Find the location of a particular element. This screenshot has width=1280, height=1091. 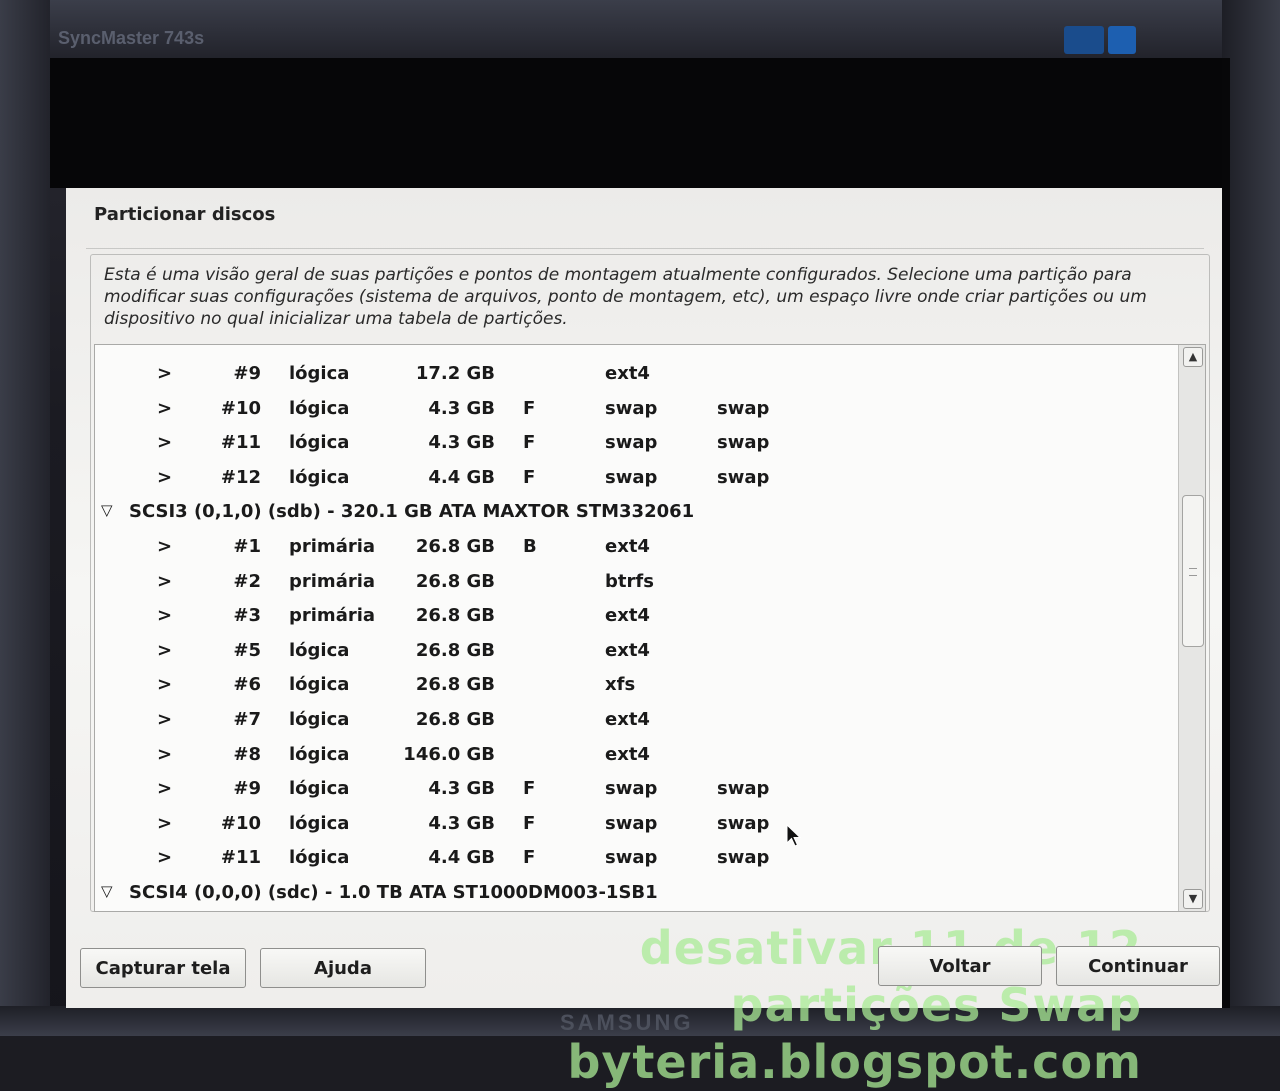

partition-row: > #7 lógica 26.8 GB ext4 is located at coordinates (635, 720).